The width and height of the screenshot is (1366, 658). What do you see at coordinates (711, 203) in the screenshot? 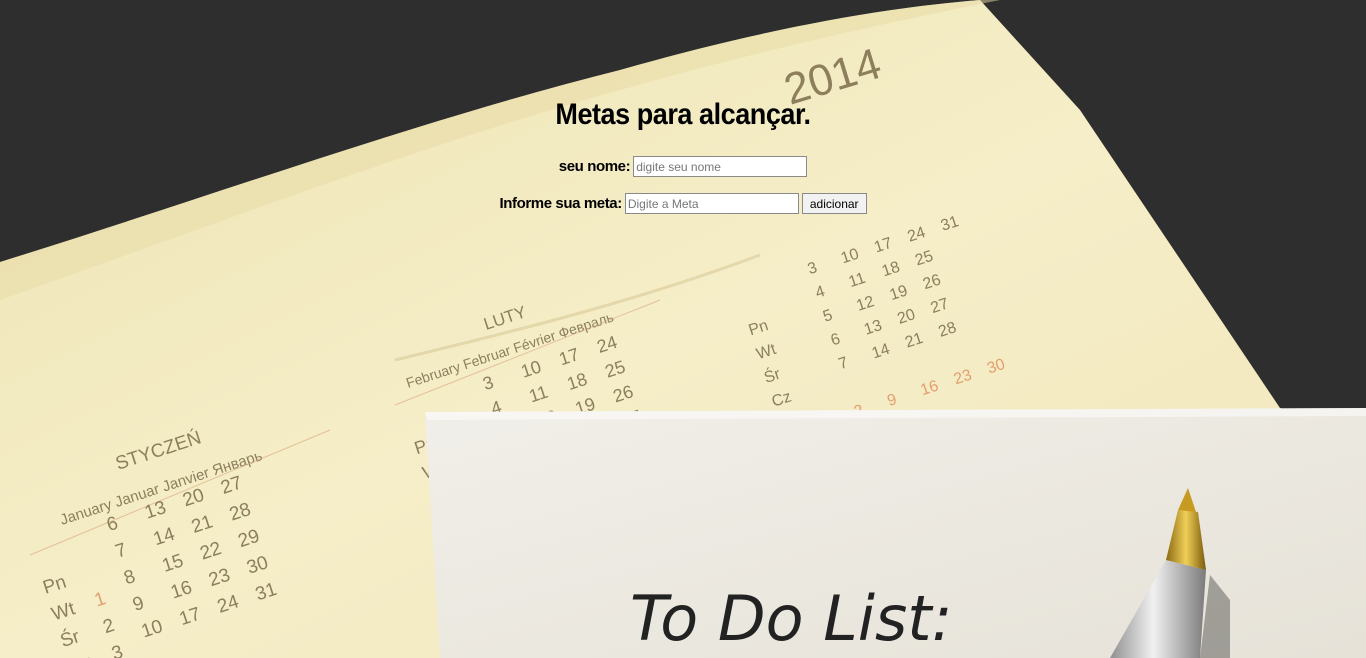
I see `goal-input` at bounding box center [711, 203].